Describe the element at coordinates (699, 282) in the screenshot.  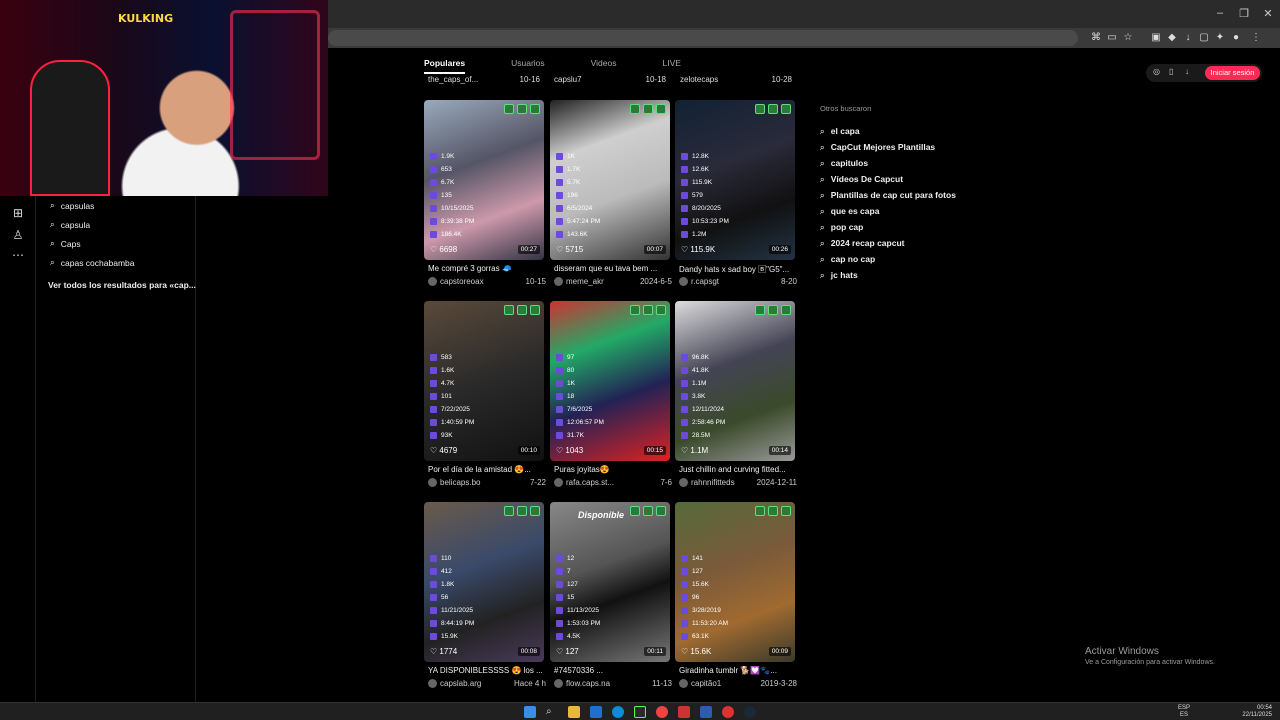
I see `author-link: r.capsgt` at that location.